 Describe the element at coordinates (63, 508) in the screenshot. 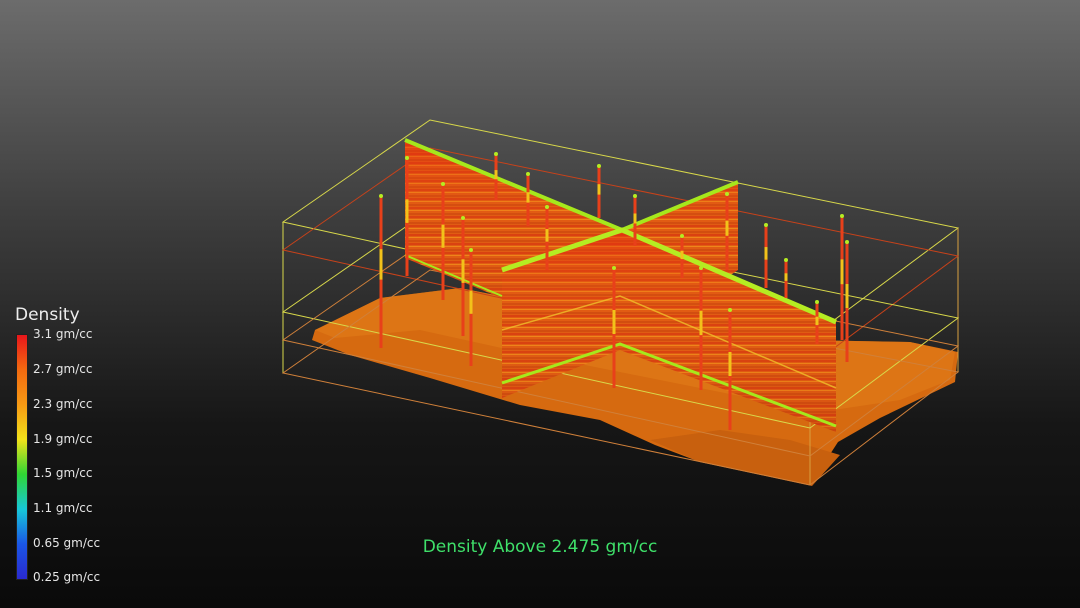

I see `legend-tick-label: 1.1 gm/cc` at that location.